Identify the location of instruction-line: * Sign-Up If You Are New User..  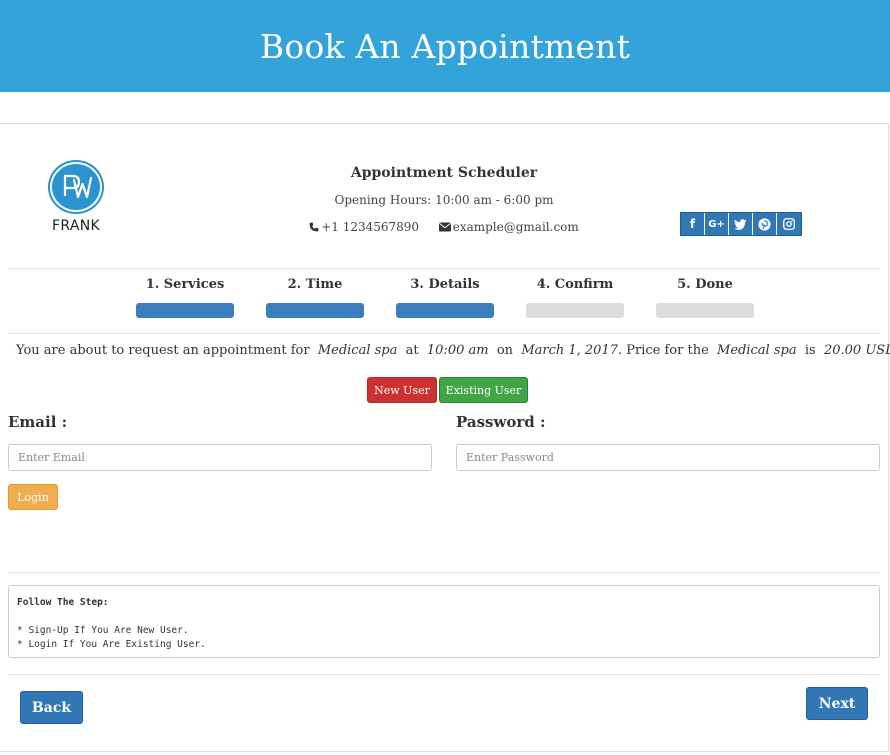
(103, 630).